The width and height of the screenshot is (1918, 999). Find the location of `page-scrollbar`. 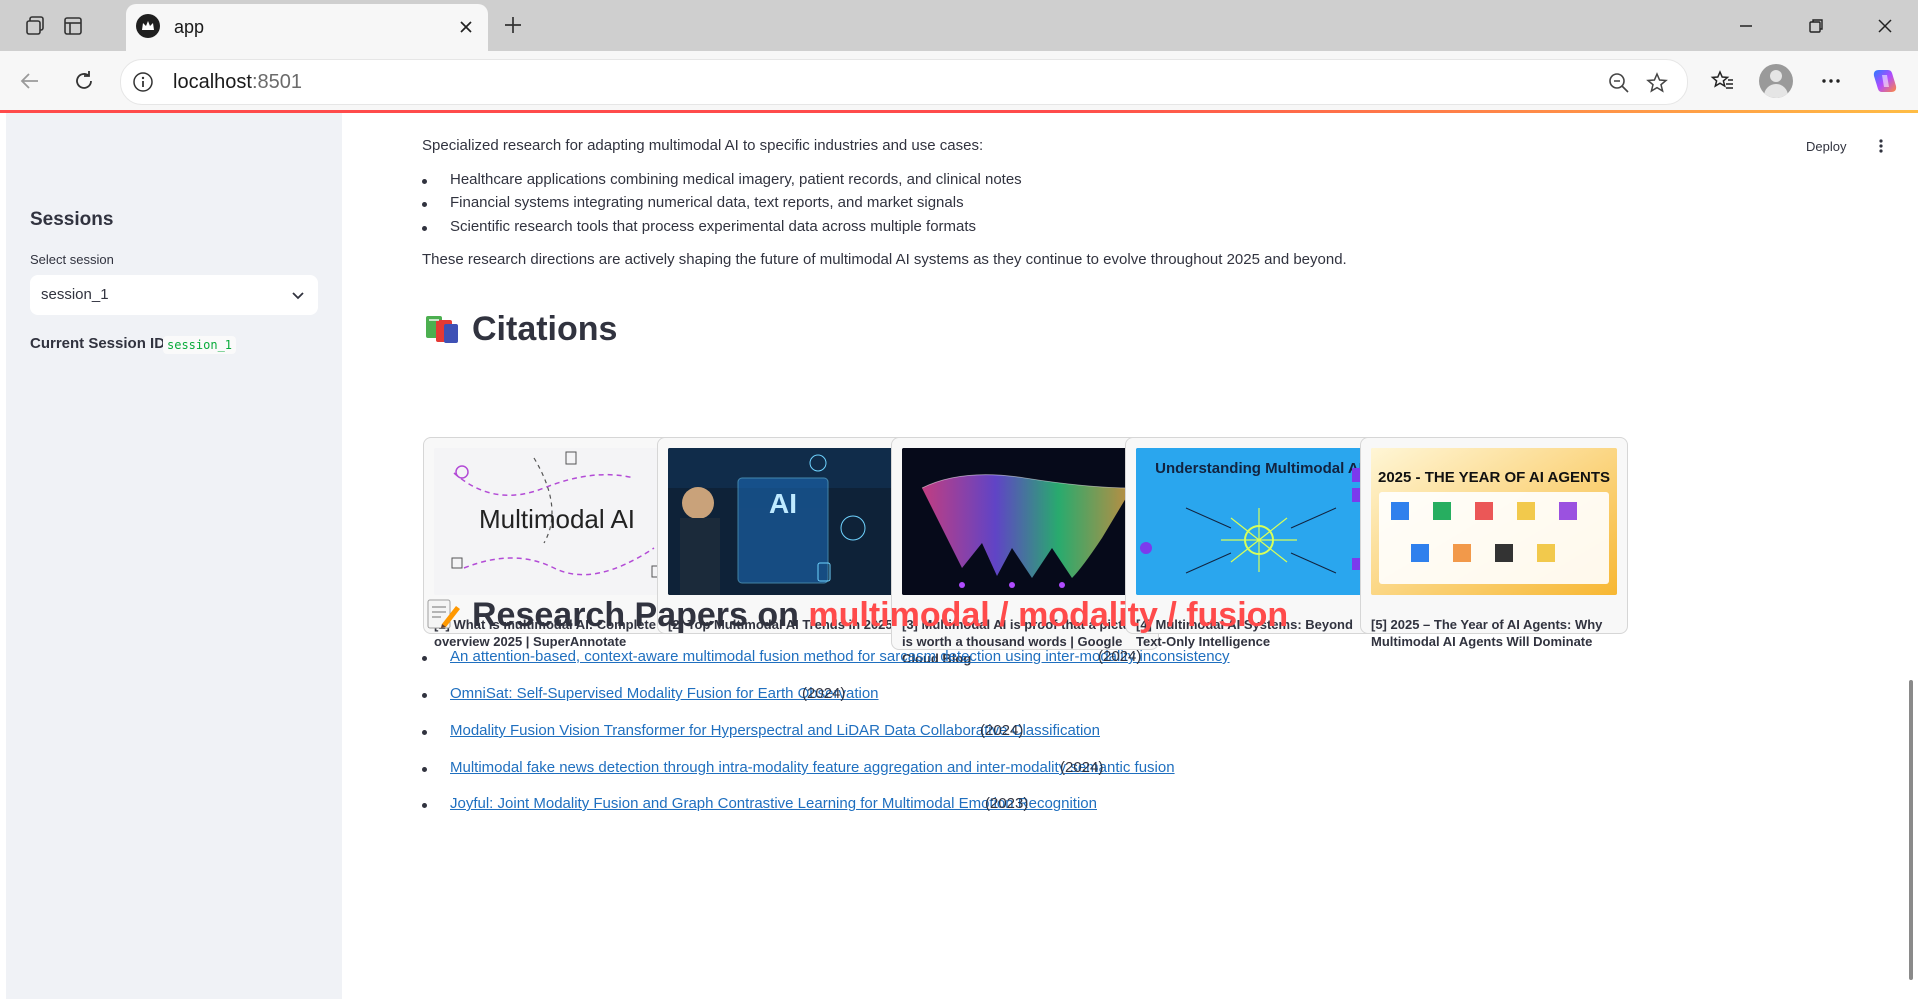

page-scrollbar is located at coordinates (1911, 830).